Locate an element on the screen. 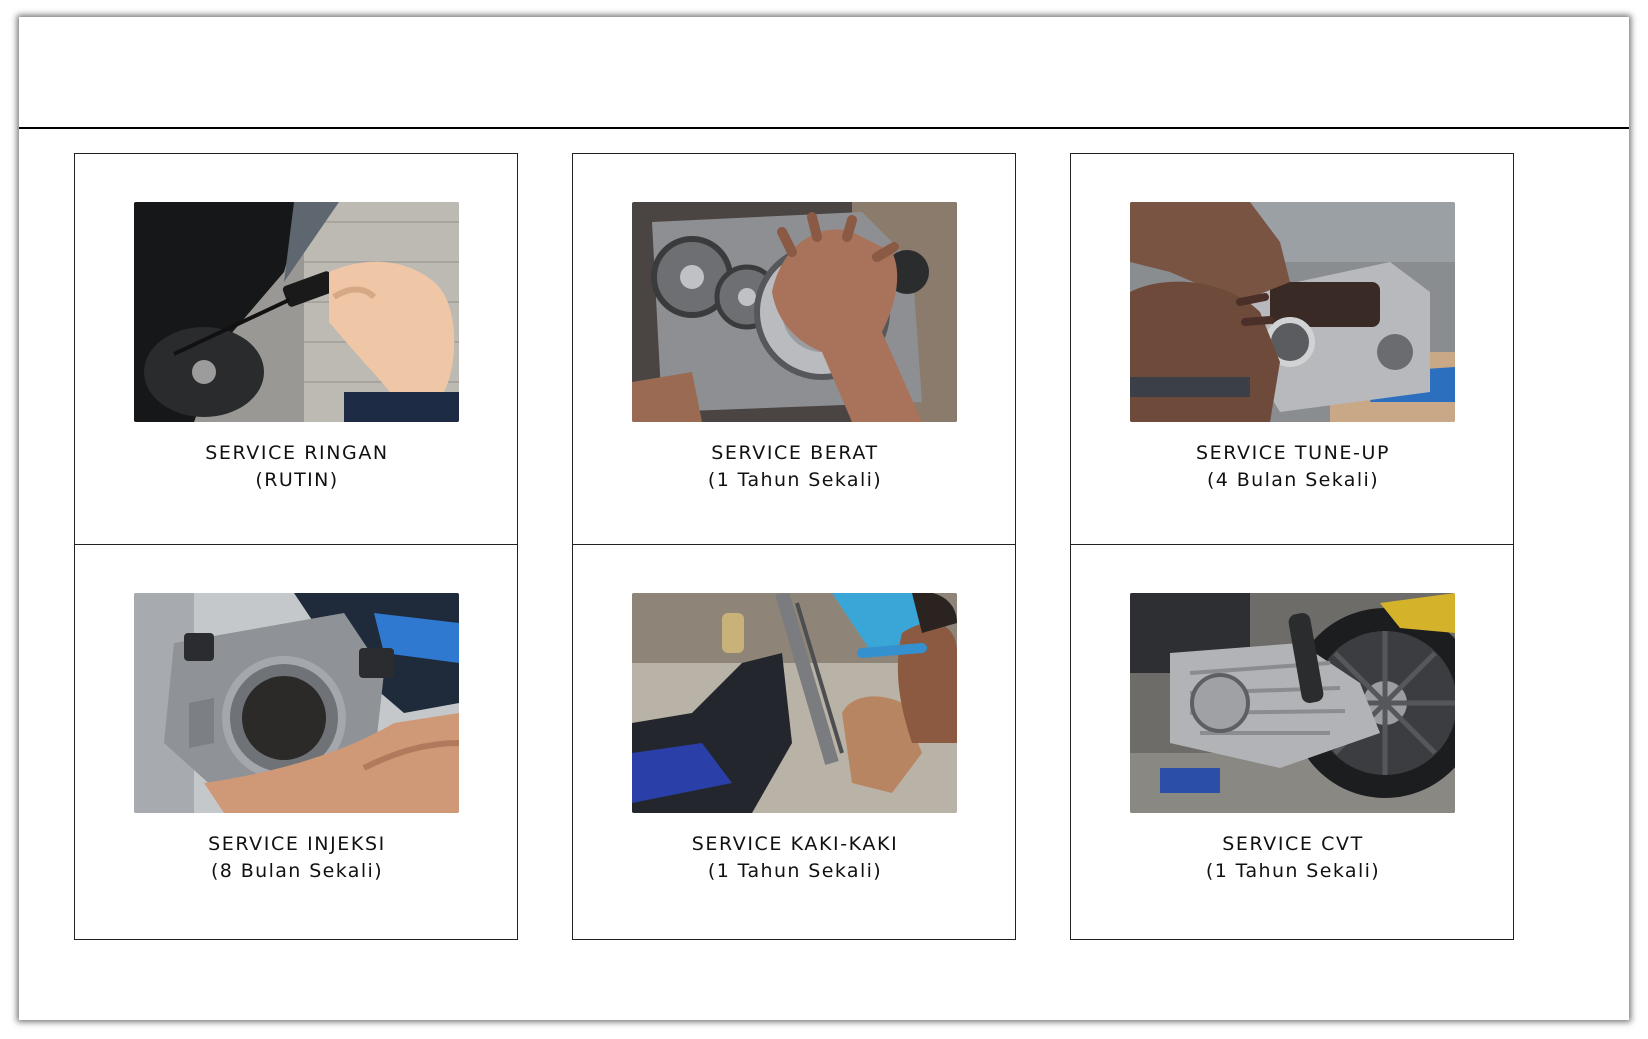  service-card-berat: SERVICE BERAT (1 Tahun Sekali) is located at coordinates (794, 351).